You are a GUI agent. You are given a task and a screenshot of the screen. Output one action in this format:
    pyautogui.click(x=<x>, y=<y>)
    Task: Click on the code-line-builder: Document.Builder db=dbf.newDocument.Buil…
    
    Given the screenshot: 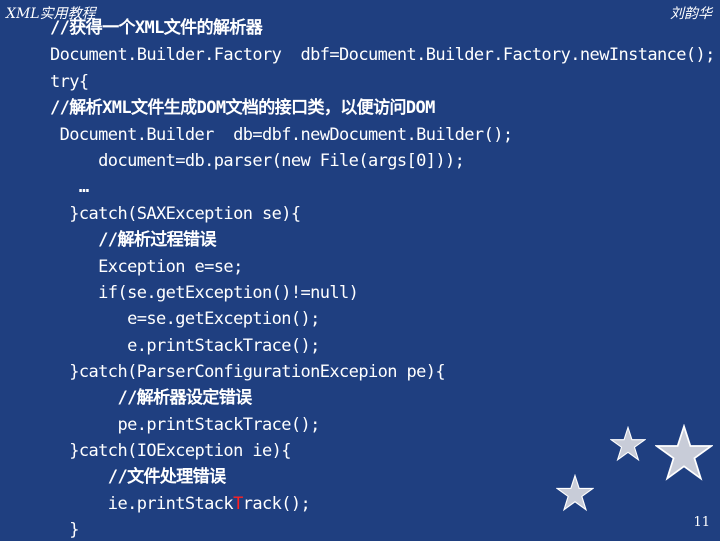 What is the action you would take?
    pyautogui.click(x=281, y=135)
    